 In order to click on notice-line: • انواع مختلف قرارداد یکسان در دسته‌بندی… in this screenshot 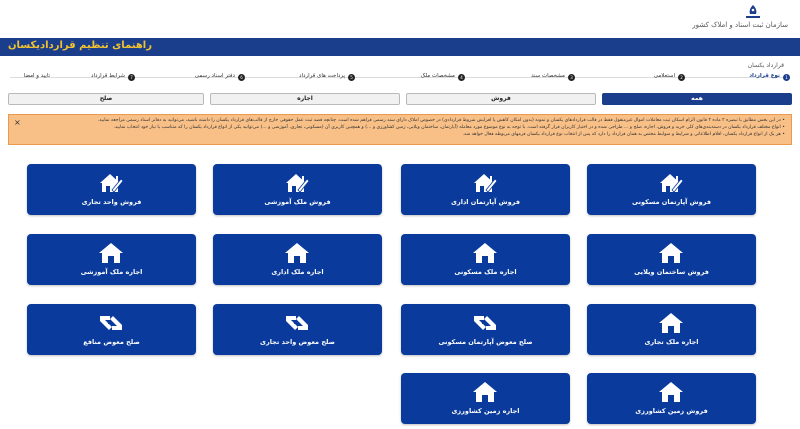, I will do `click(449, 127)`.